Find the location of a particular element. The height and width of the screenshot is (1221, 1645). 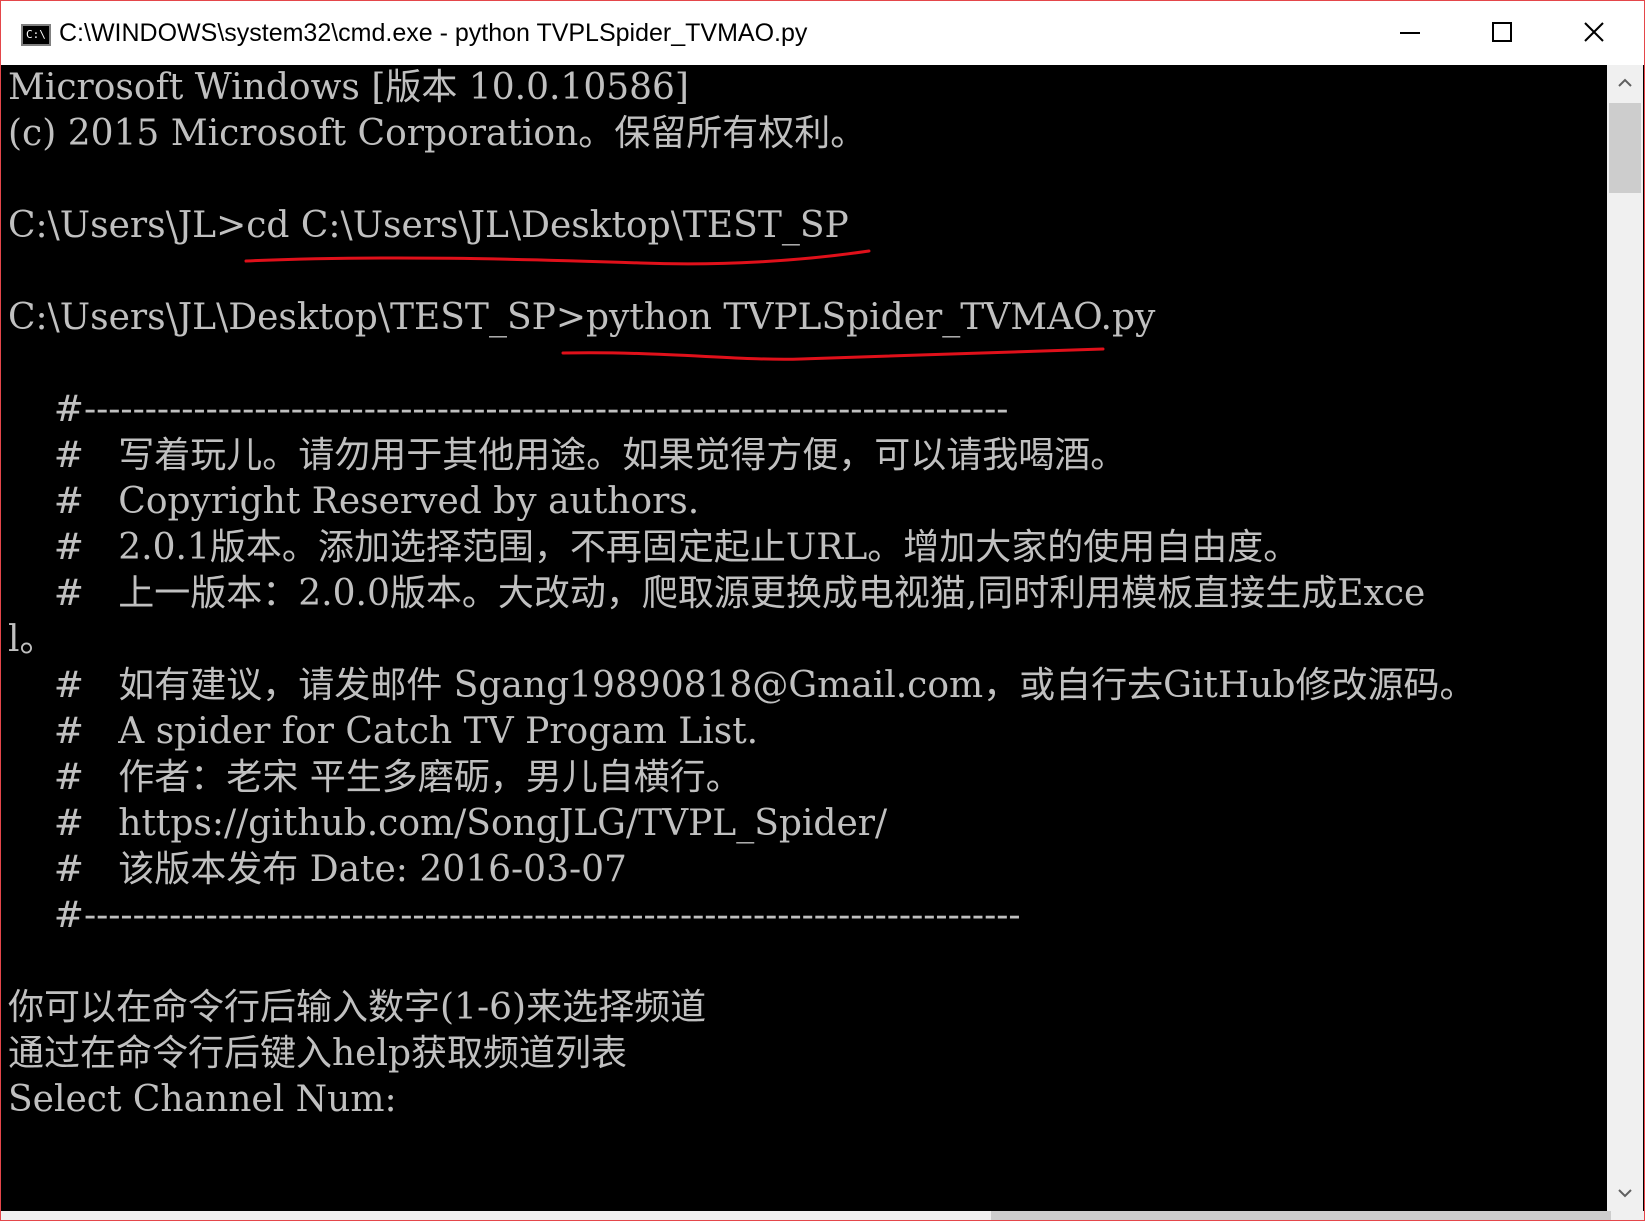

horizontal-scroll-thumb is located at coordinates (1301, 1215).